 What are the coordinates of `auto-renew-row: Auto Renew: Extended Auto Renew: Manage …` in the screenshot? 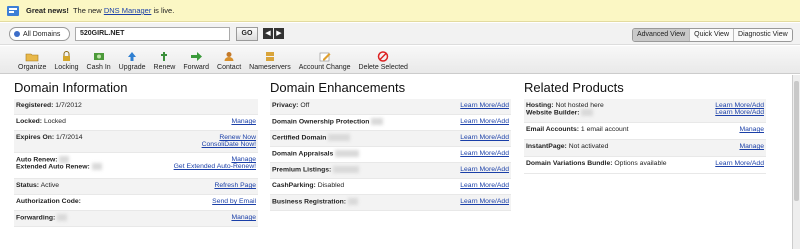 It's located at (136, 166).